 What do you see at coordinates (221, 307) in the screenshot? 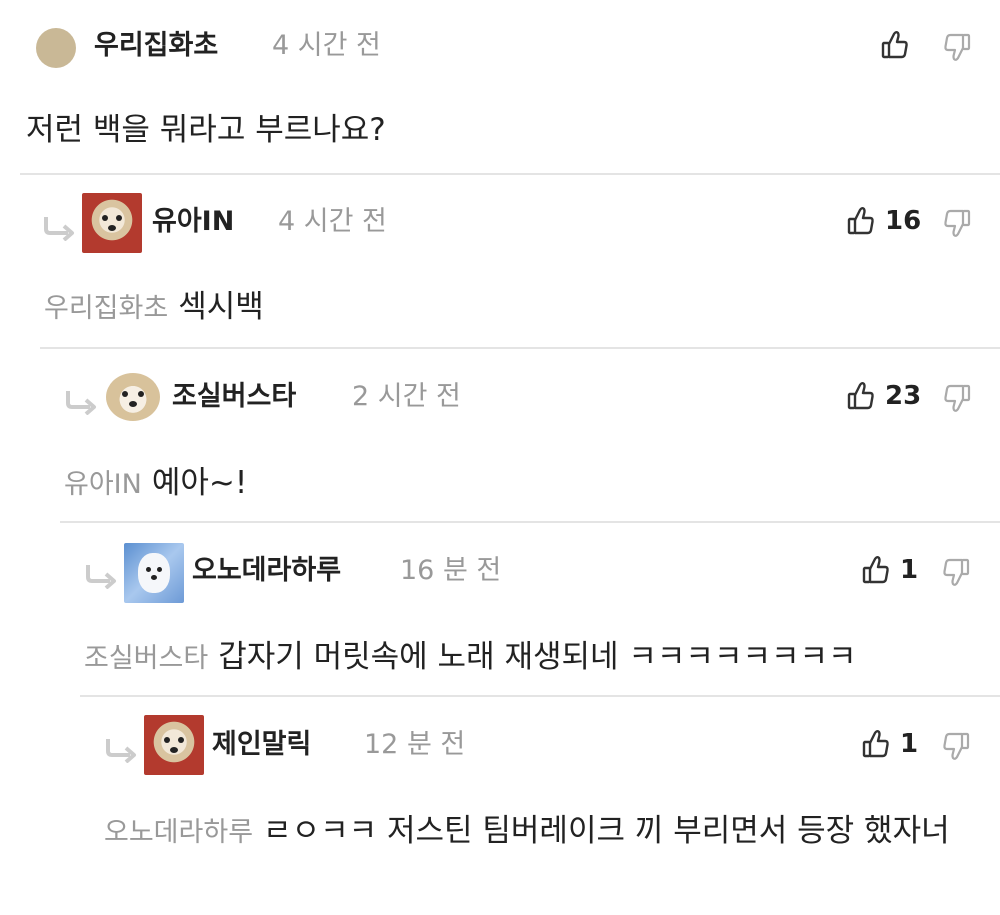
I see `comment-text: 섹시백` at bounding box center [221, 307].